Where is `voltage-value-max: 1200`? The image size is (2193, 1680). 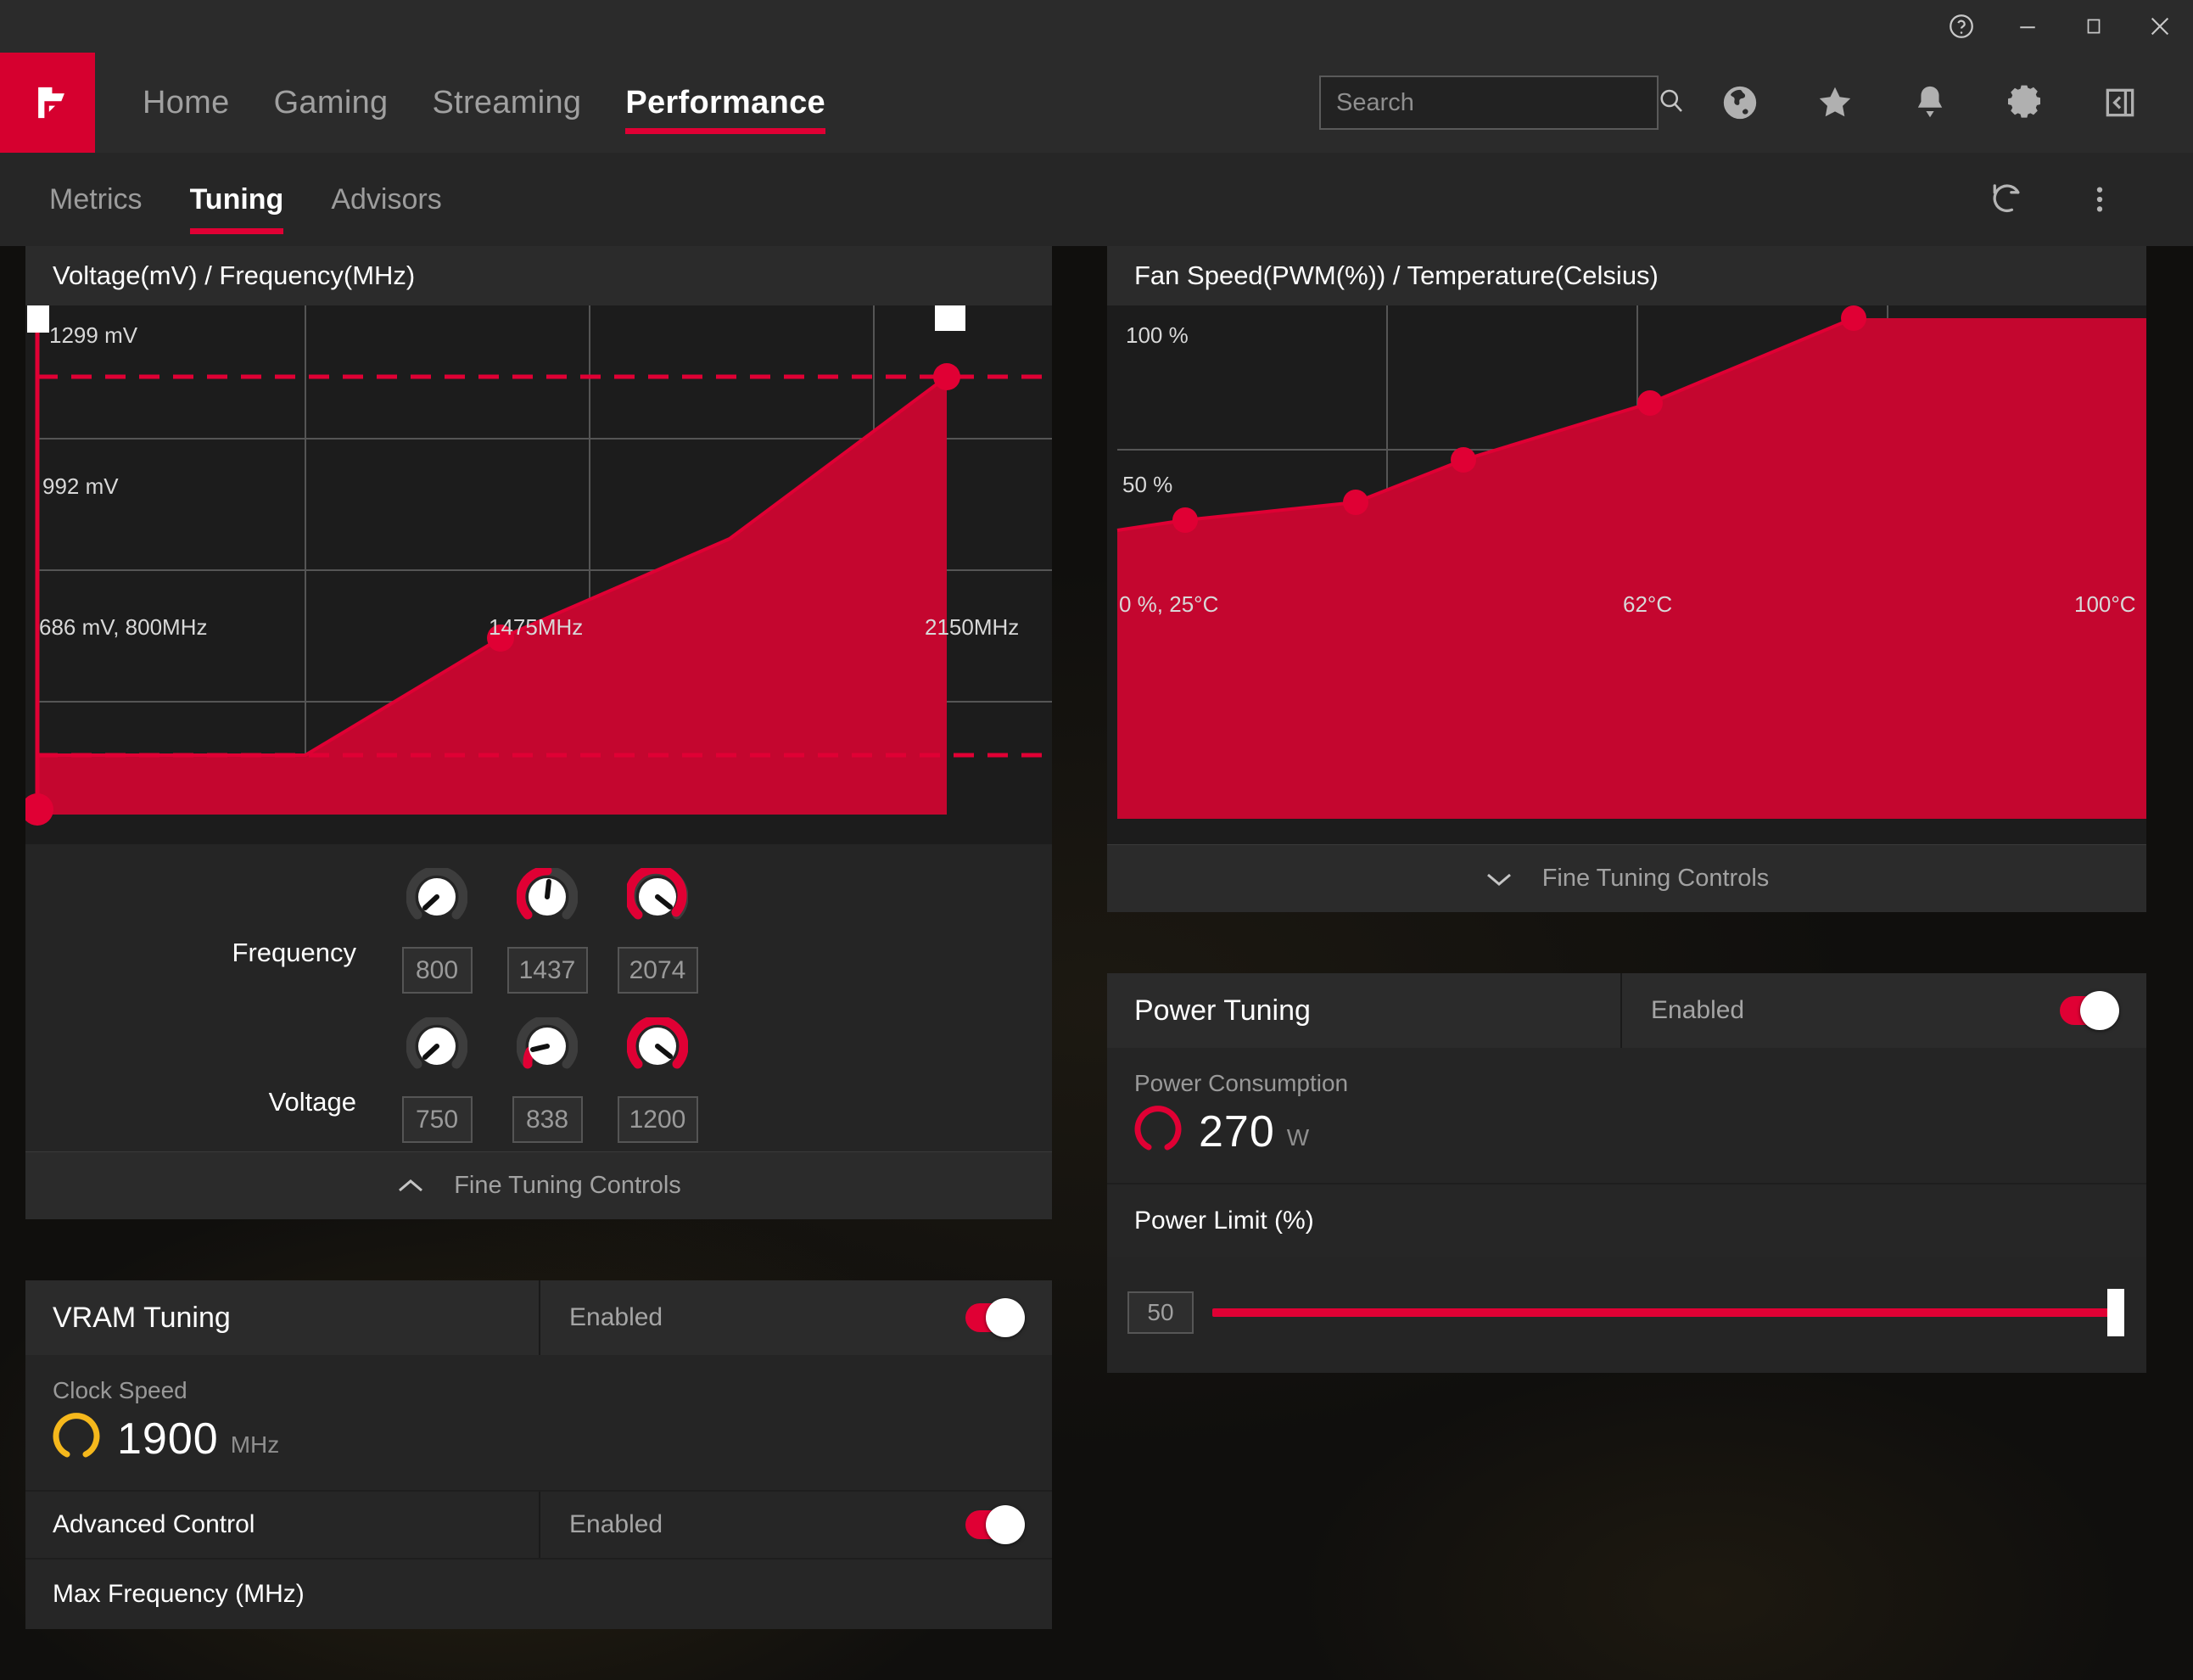
voltage-value-max: 1200 is located at coordinates (657, 1119).